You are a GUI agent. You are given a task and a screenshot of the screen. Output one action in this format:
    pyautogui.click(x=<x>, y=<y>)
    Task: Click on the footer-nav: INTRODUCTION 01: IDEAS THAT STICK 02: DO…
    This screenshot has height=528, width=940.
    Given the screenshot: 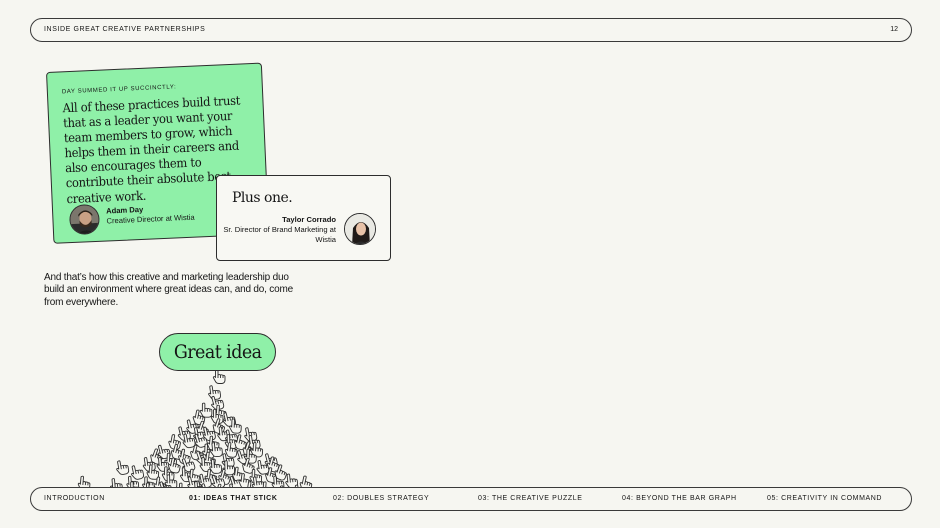 What is the action you would take?
    pyautogui.click(x=471, y=499)
    